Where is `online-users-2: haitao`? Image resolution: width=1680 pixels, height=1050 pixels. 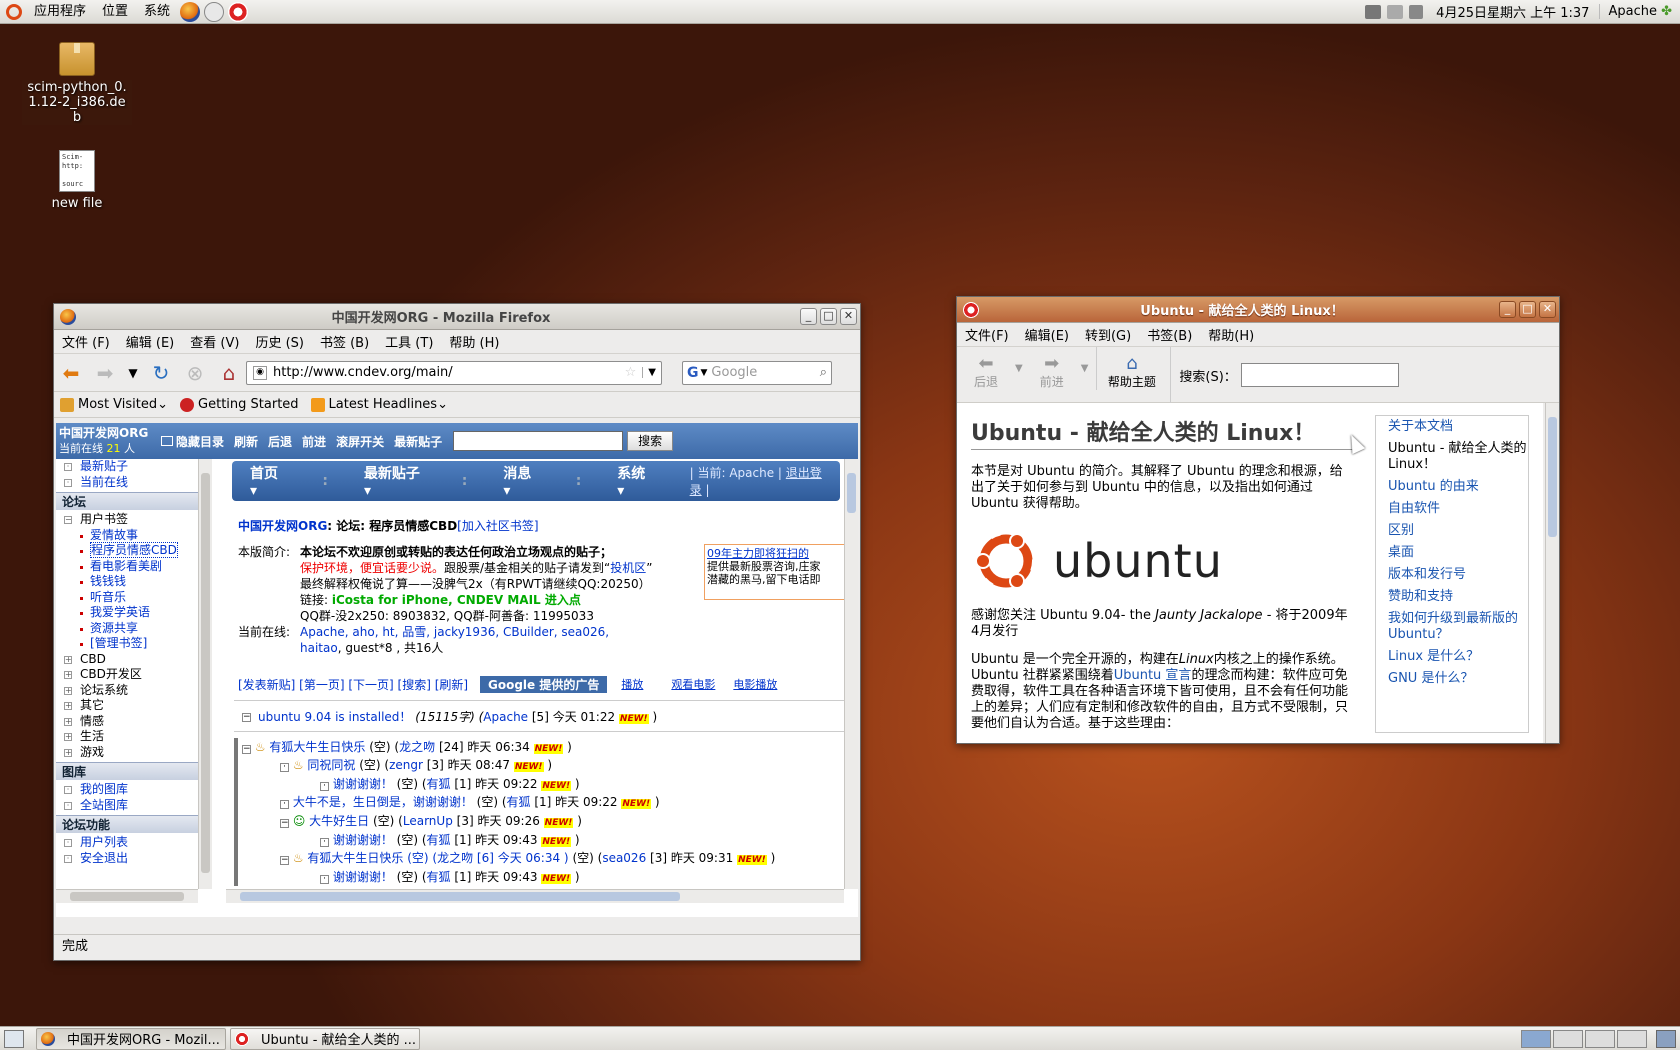
online-users-2: haitao is located at coordinates (319, 648).